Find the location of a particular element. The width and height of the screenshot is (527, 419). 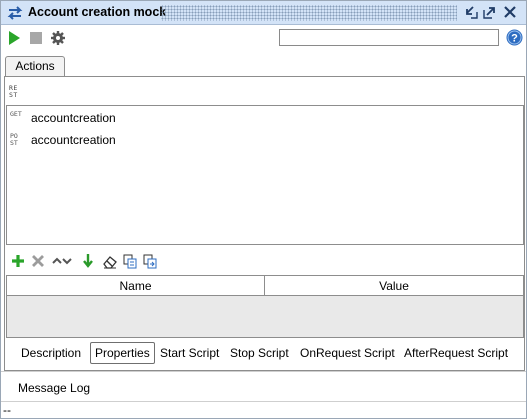

import-icon is located at coordinates (88, 261).